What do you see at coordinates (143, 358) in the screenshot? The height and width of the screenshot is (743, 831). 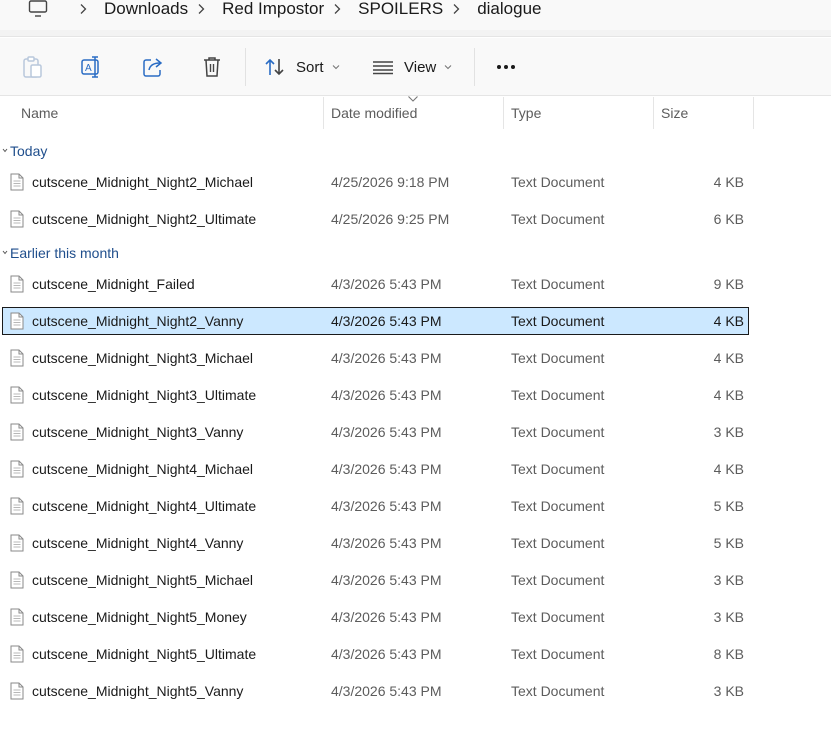 I see `file-name: cutscene_Midnight_Night3_Michael` at bounding box center [143, 358].